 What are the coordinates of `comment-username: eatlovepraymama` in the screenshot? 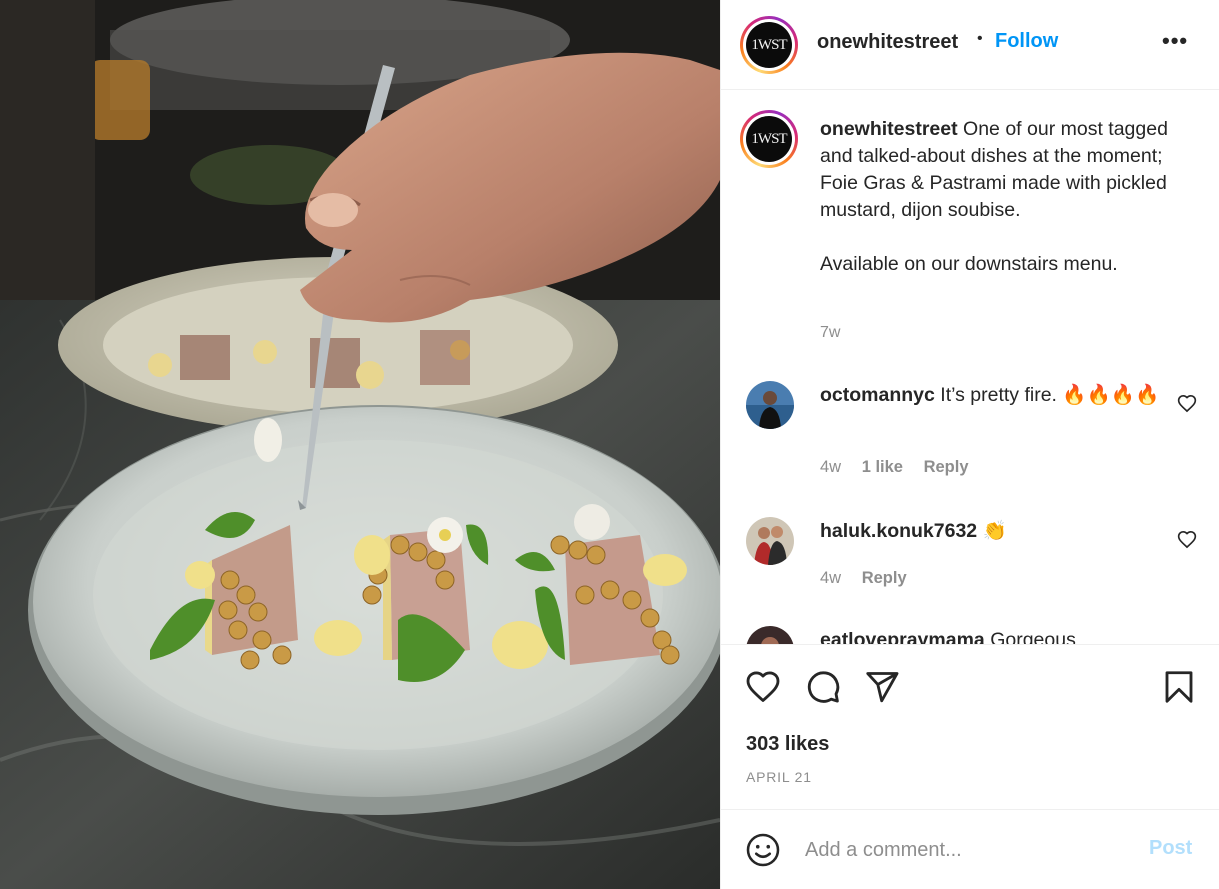 It's located at (902, 636).